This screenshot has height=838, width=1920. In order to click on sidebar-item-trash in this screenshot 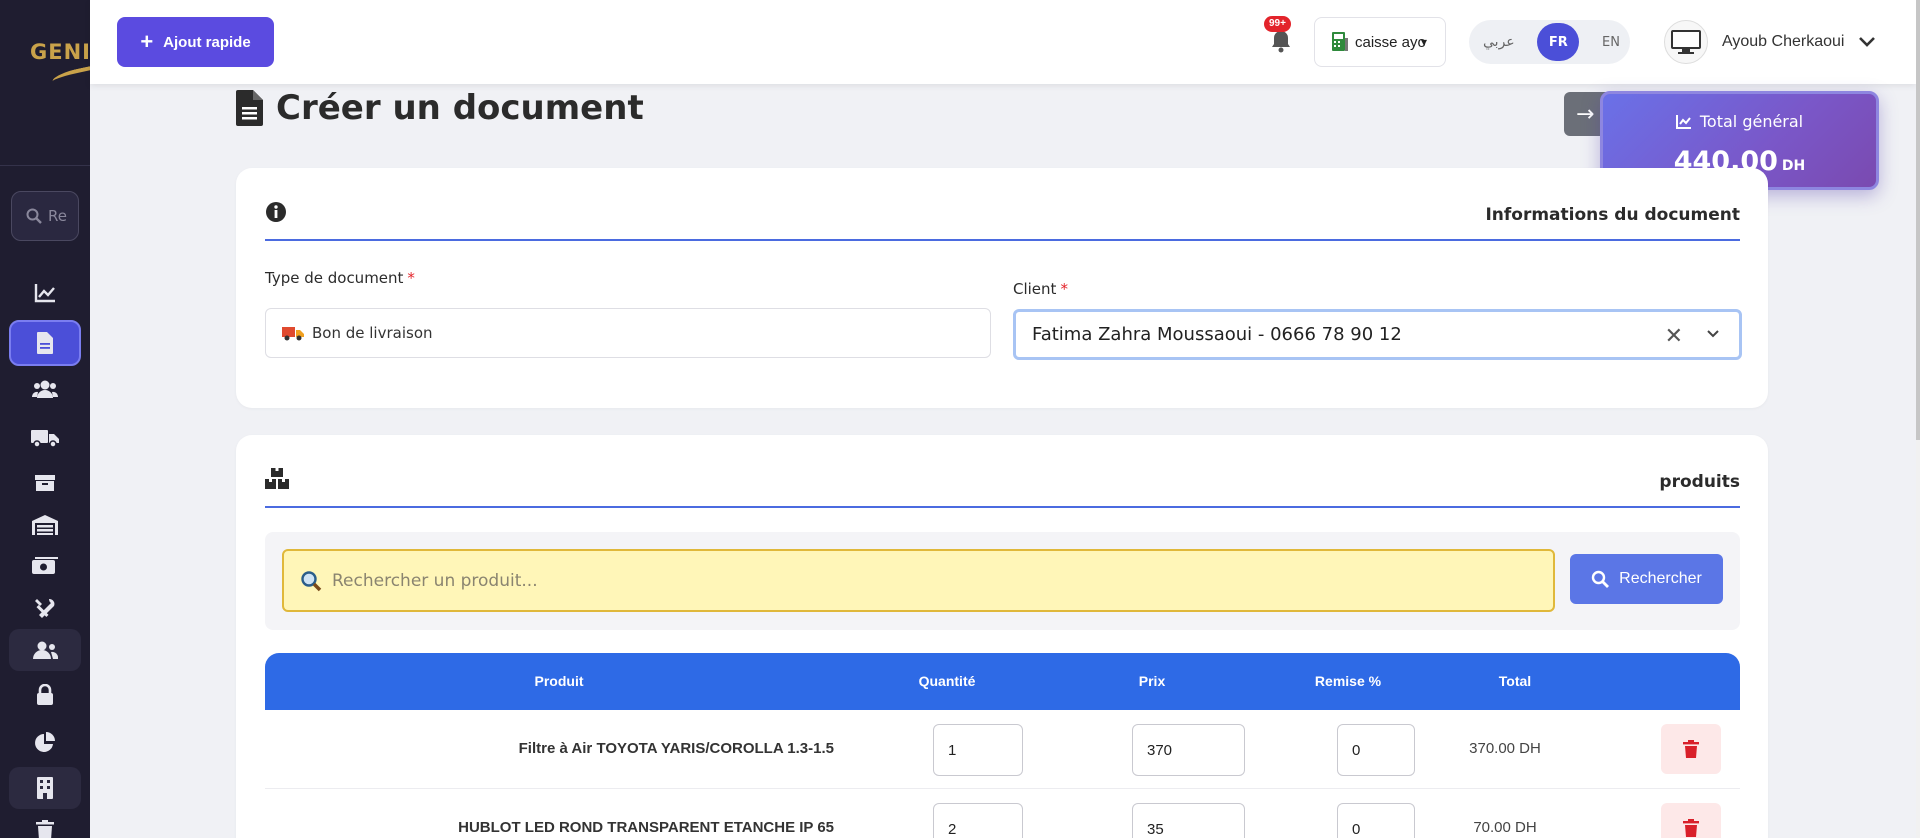, I will do `click(45, 825)`.